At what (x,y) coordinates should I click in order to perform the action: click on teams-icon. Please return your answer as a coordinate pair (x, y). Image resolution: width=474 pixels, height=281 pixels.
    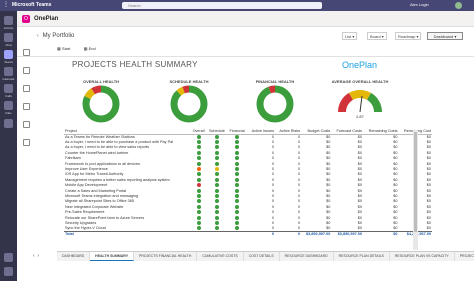
    Looking at the image, I should click on (8, 54).